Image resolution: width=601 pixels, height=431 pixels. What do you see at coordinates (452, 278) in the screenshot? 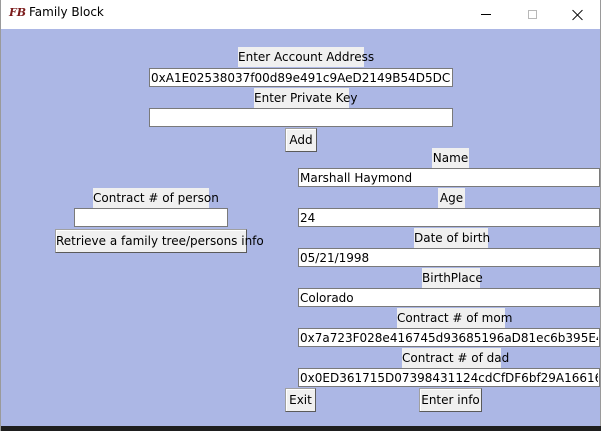
I see `birthplace-label: BirthPlace` at bounding box center [452, 278].